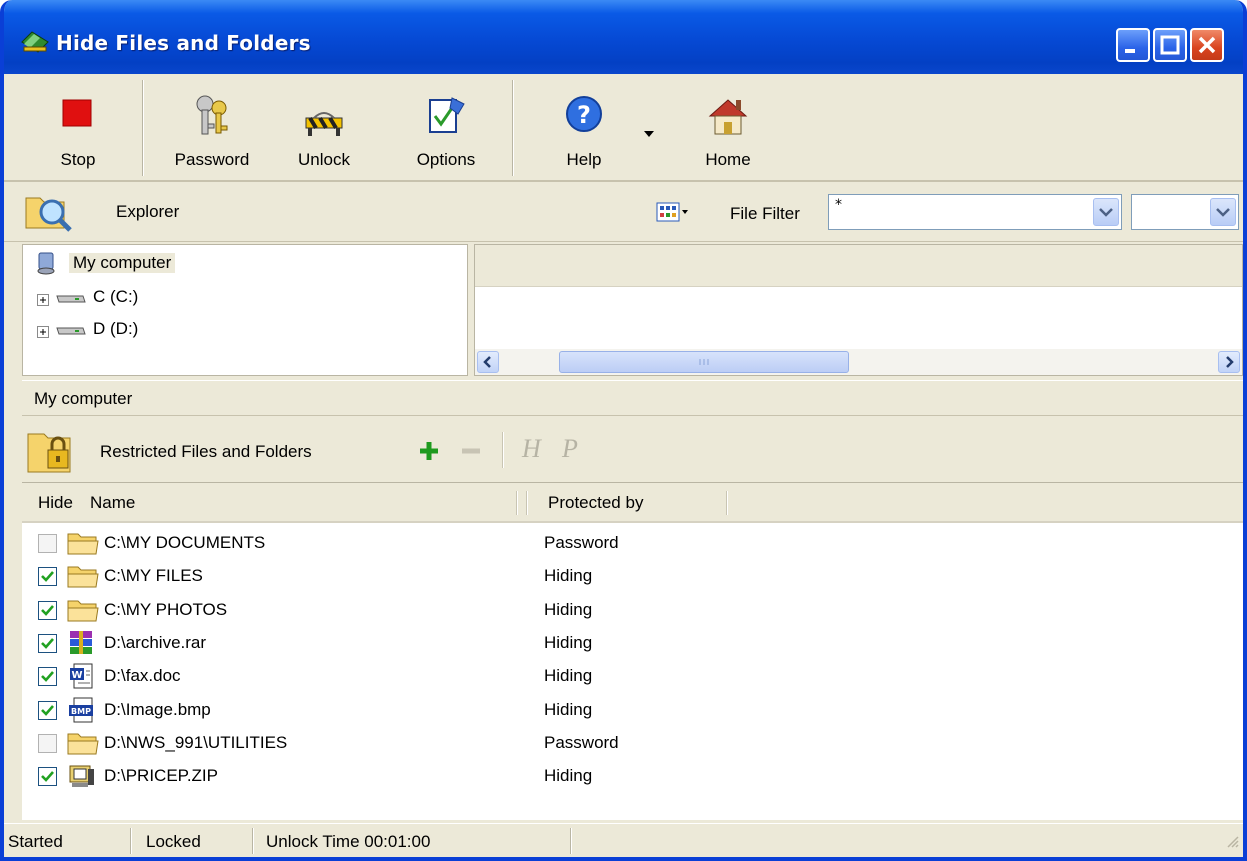  I want to click on svg-text: BMP, so click(81, 711).